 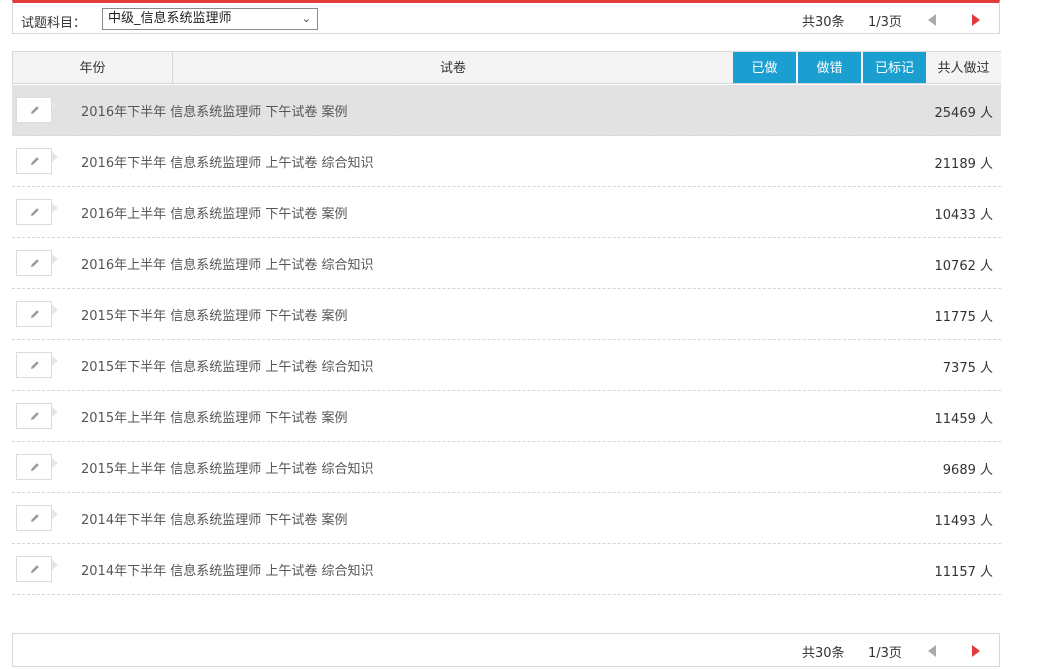 I want to click on table-row: 2016年下半年 信息系统监理师 下午试卷 案例 25469 人, so click(x=506, y=110).